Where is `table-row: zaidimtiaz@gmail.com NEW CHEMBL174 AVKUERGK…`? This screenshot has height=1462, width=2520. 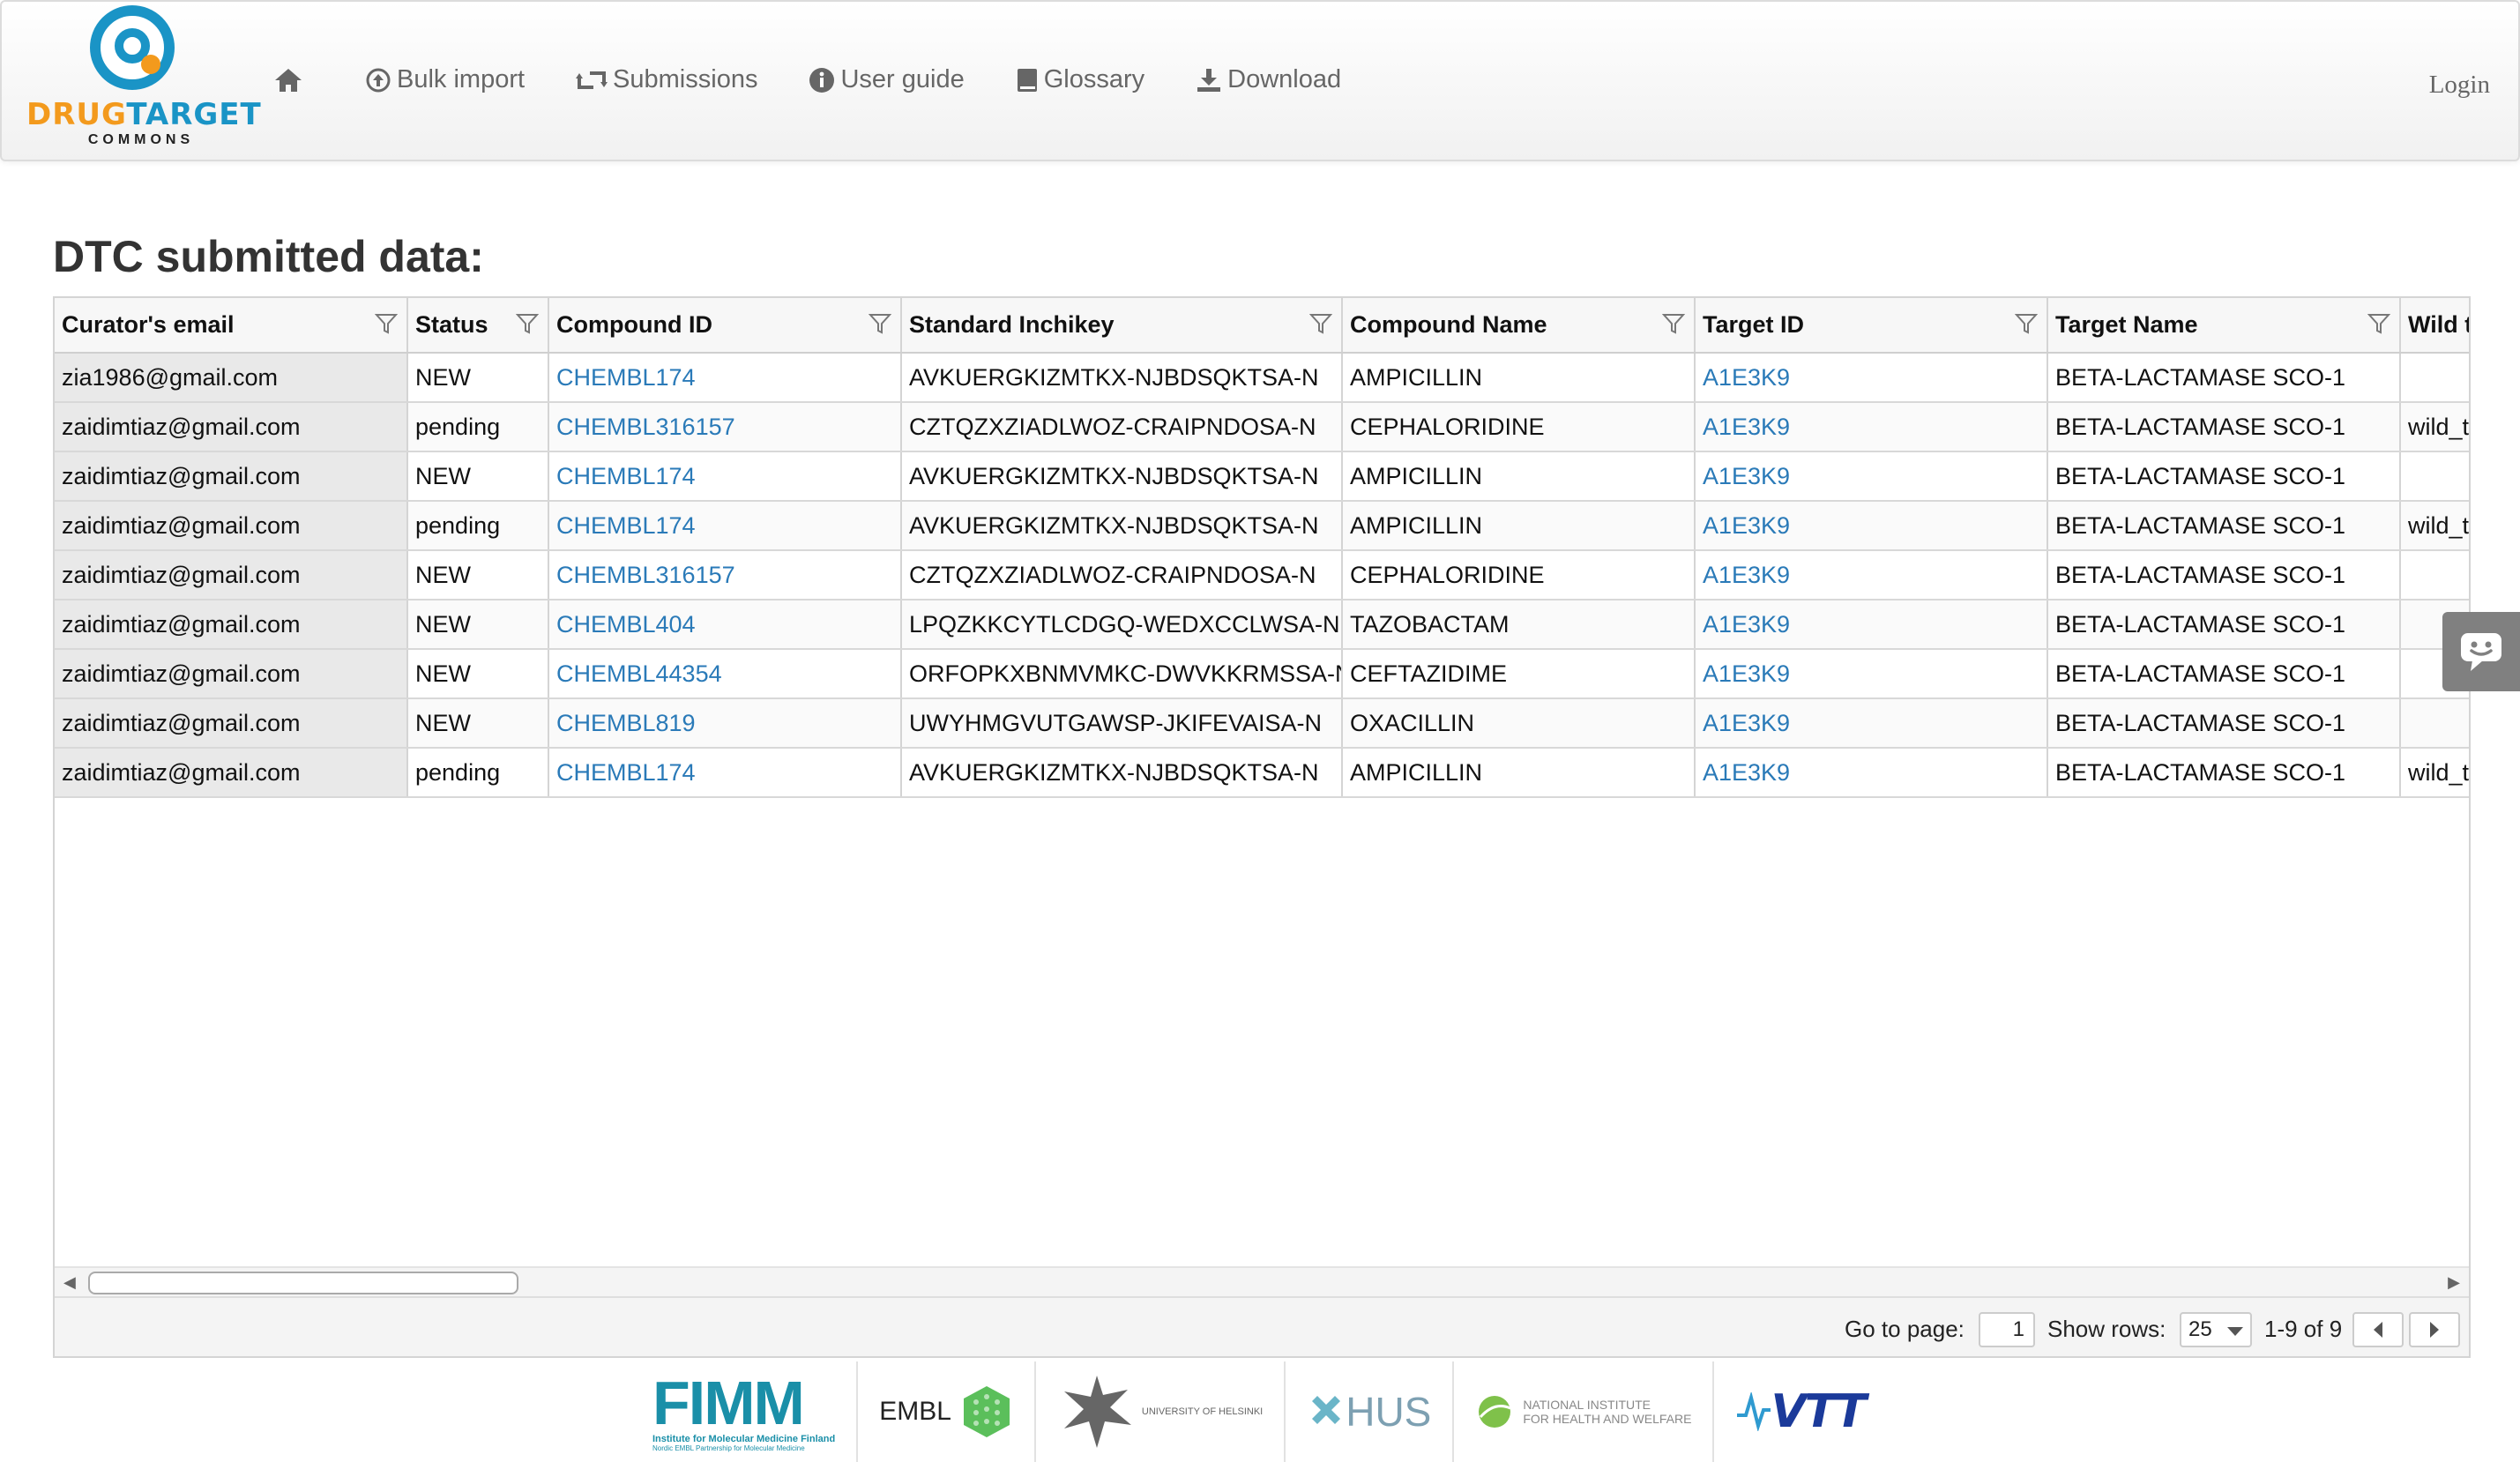
table-row: zaidimtiaz@gmail.com NEW CHEMBL174 AVKUERGK… is located at coordinates (1262, 477).